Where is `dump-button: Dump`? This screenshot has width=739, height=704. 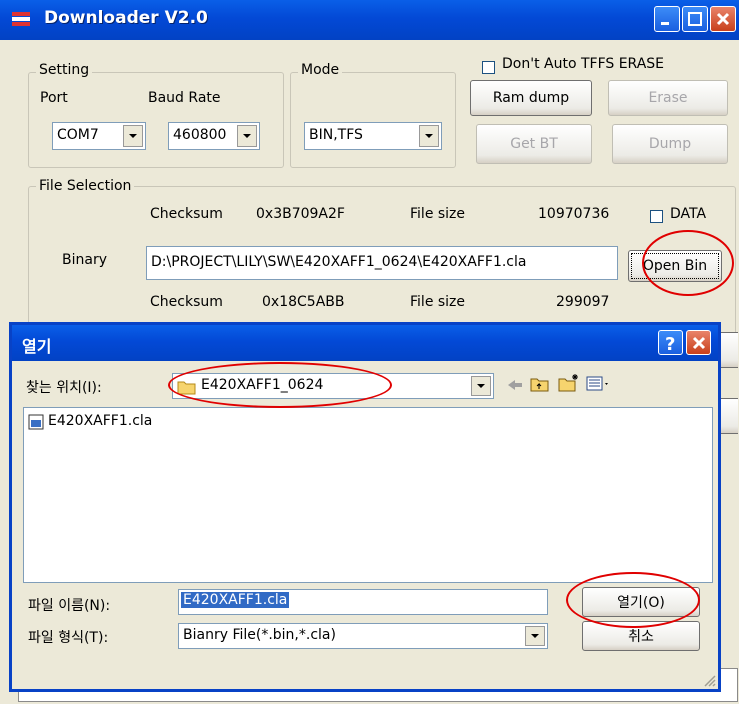 dump-button: Dump is located at coordinates (670, 144).